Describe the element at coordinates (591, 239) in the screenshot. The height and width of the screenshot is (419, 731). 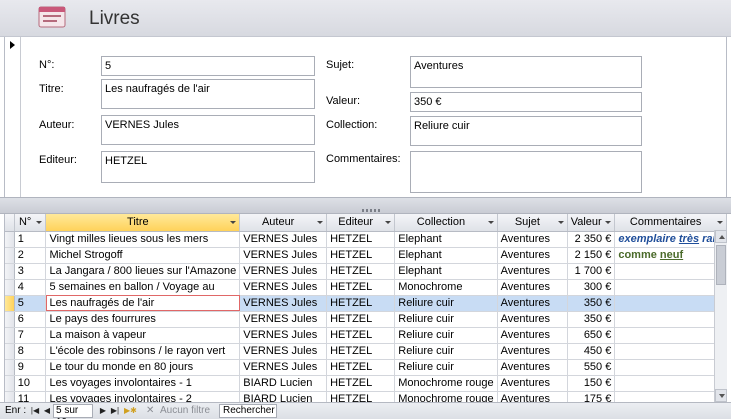
I see `cell-valeur: 2 350 €` at that location.